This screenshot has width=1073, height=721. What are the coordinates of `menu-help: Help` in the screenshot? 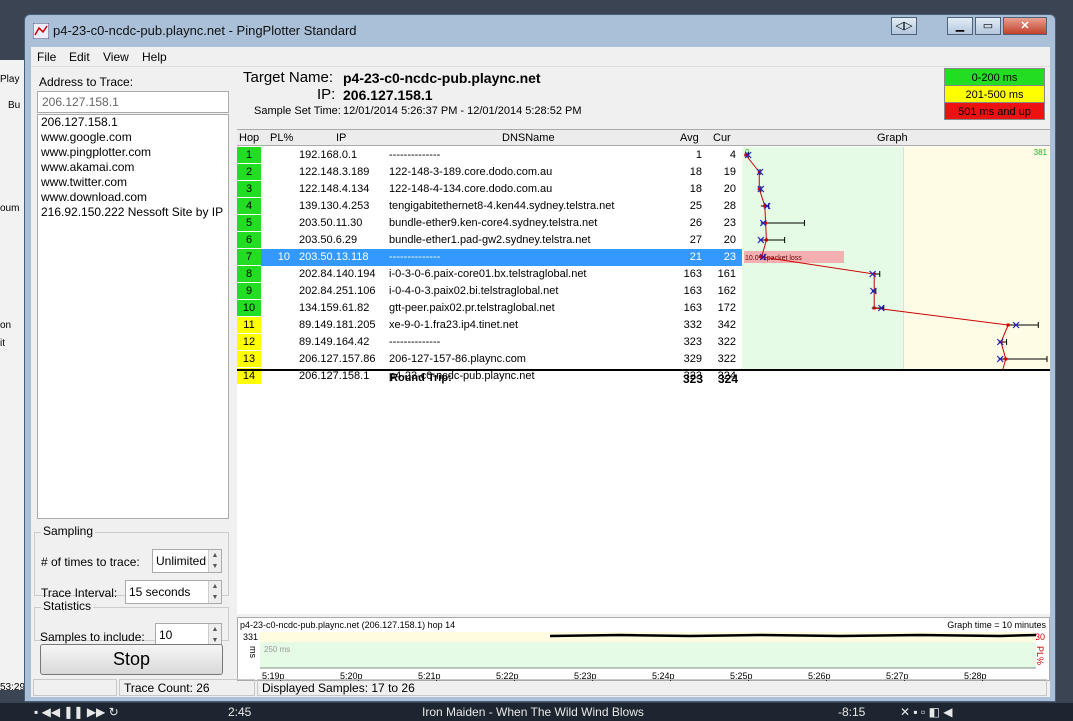 It's located at (154, 57).